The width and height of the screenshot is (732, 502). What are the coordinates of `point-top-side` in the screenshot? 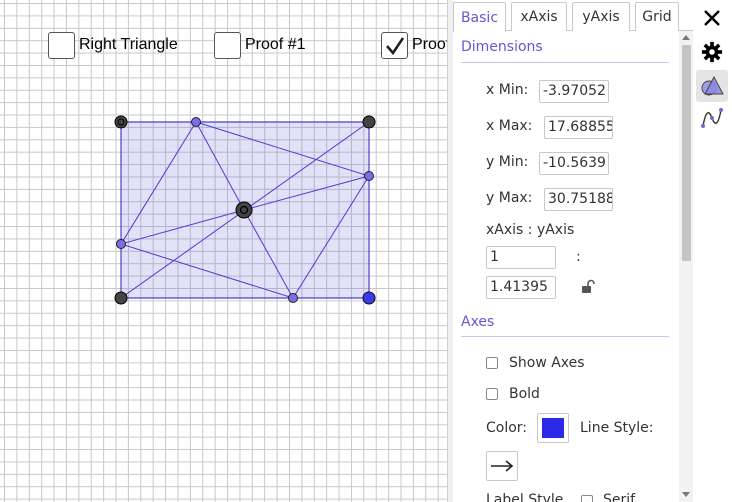 It's located at (196, 122).